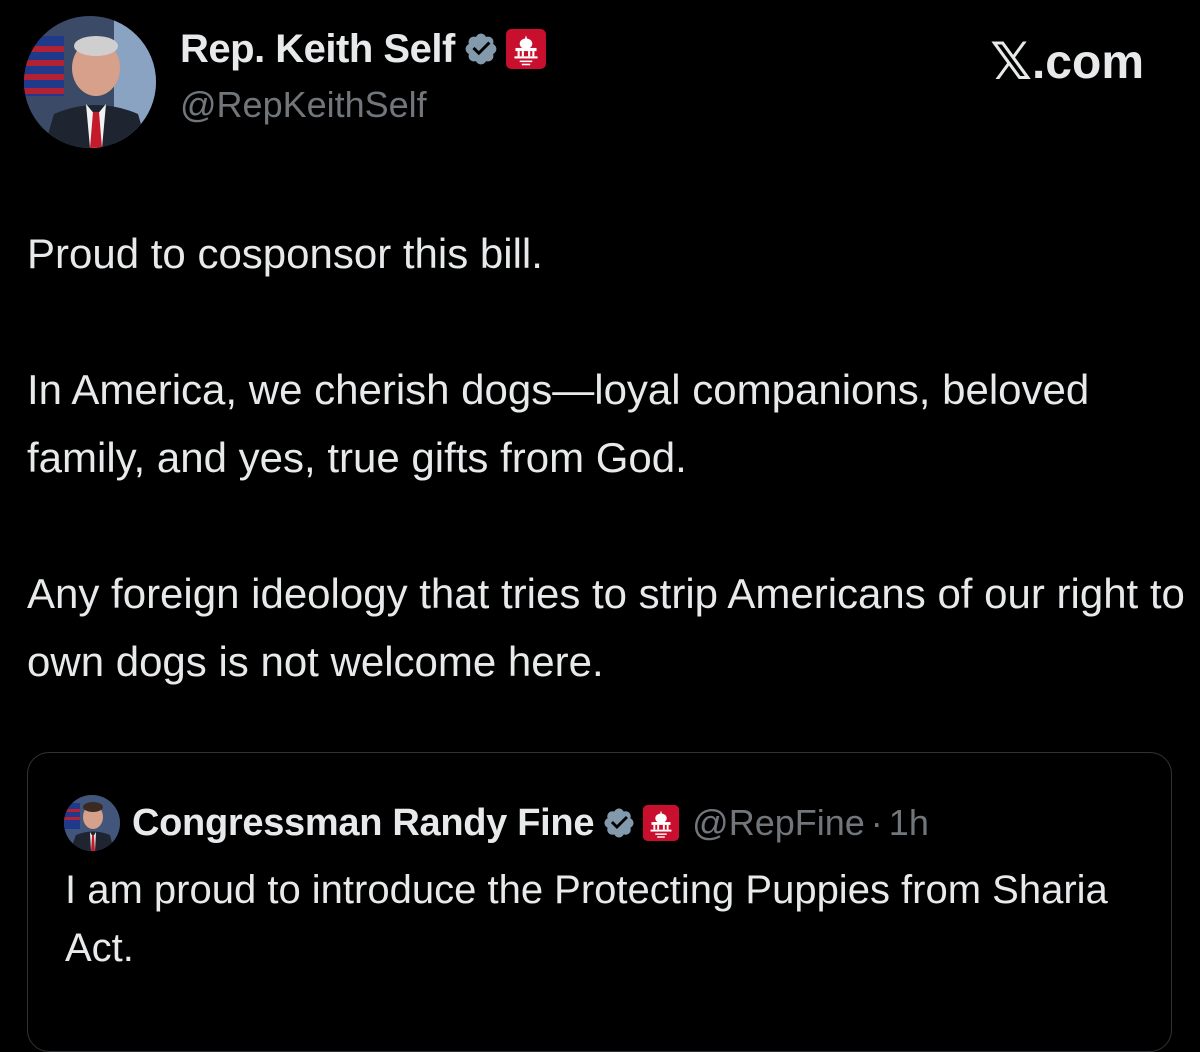 The image size is (1200, 1052). I want to click on quoted-tweet-timestamp: 1h, so click(909, 823).